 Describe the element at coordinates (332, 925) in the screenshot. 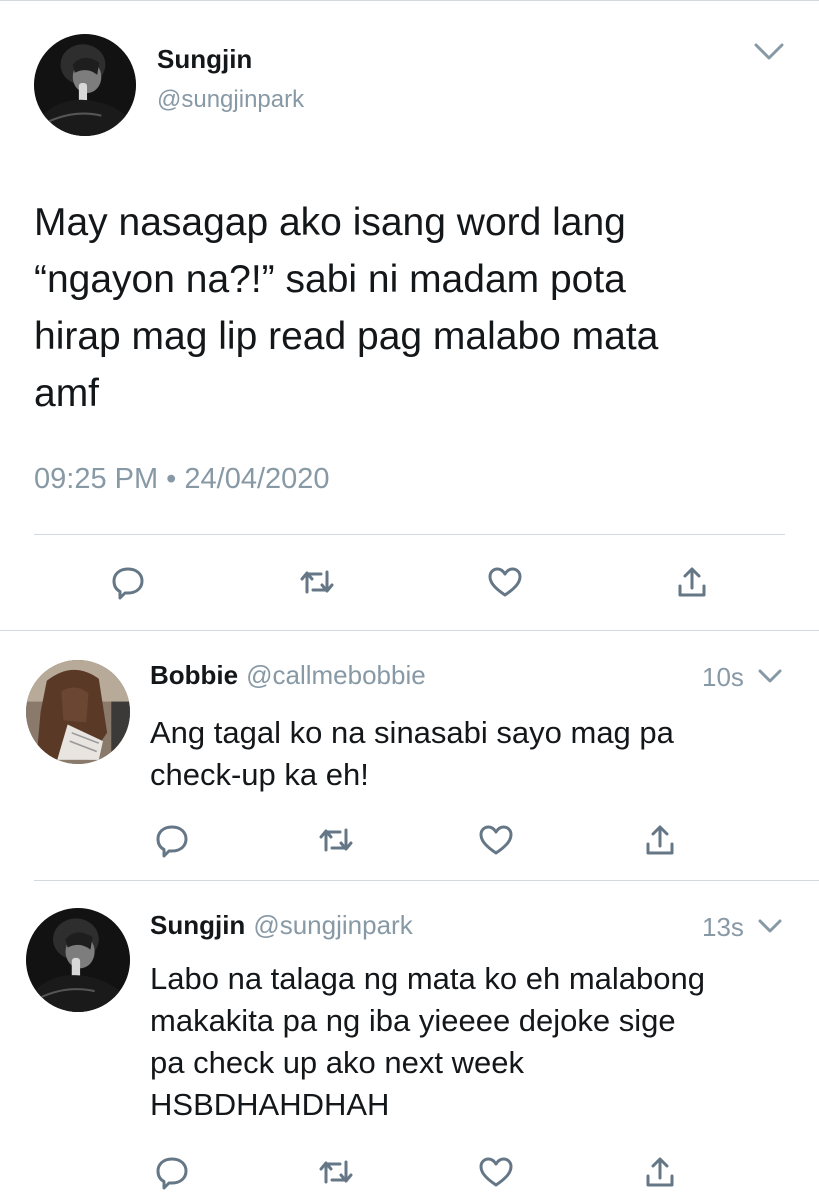

I see `reply-author-handle: @sungjinpark` at that location.